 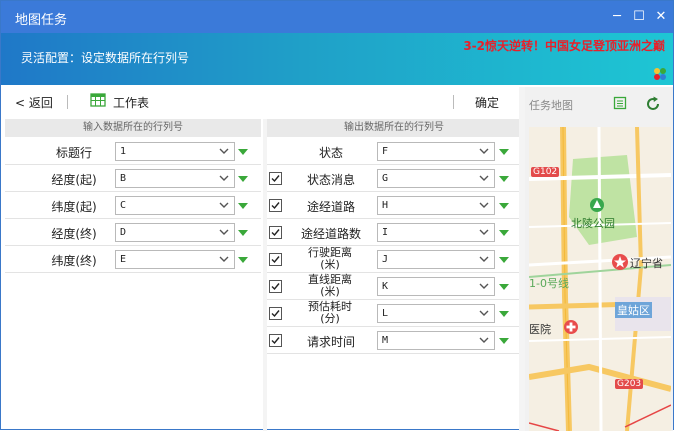 I want to click on list-icon, so click(x=620, y=103).